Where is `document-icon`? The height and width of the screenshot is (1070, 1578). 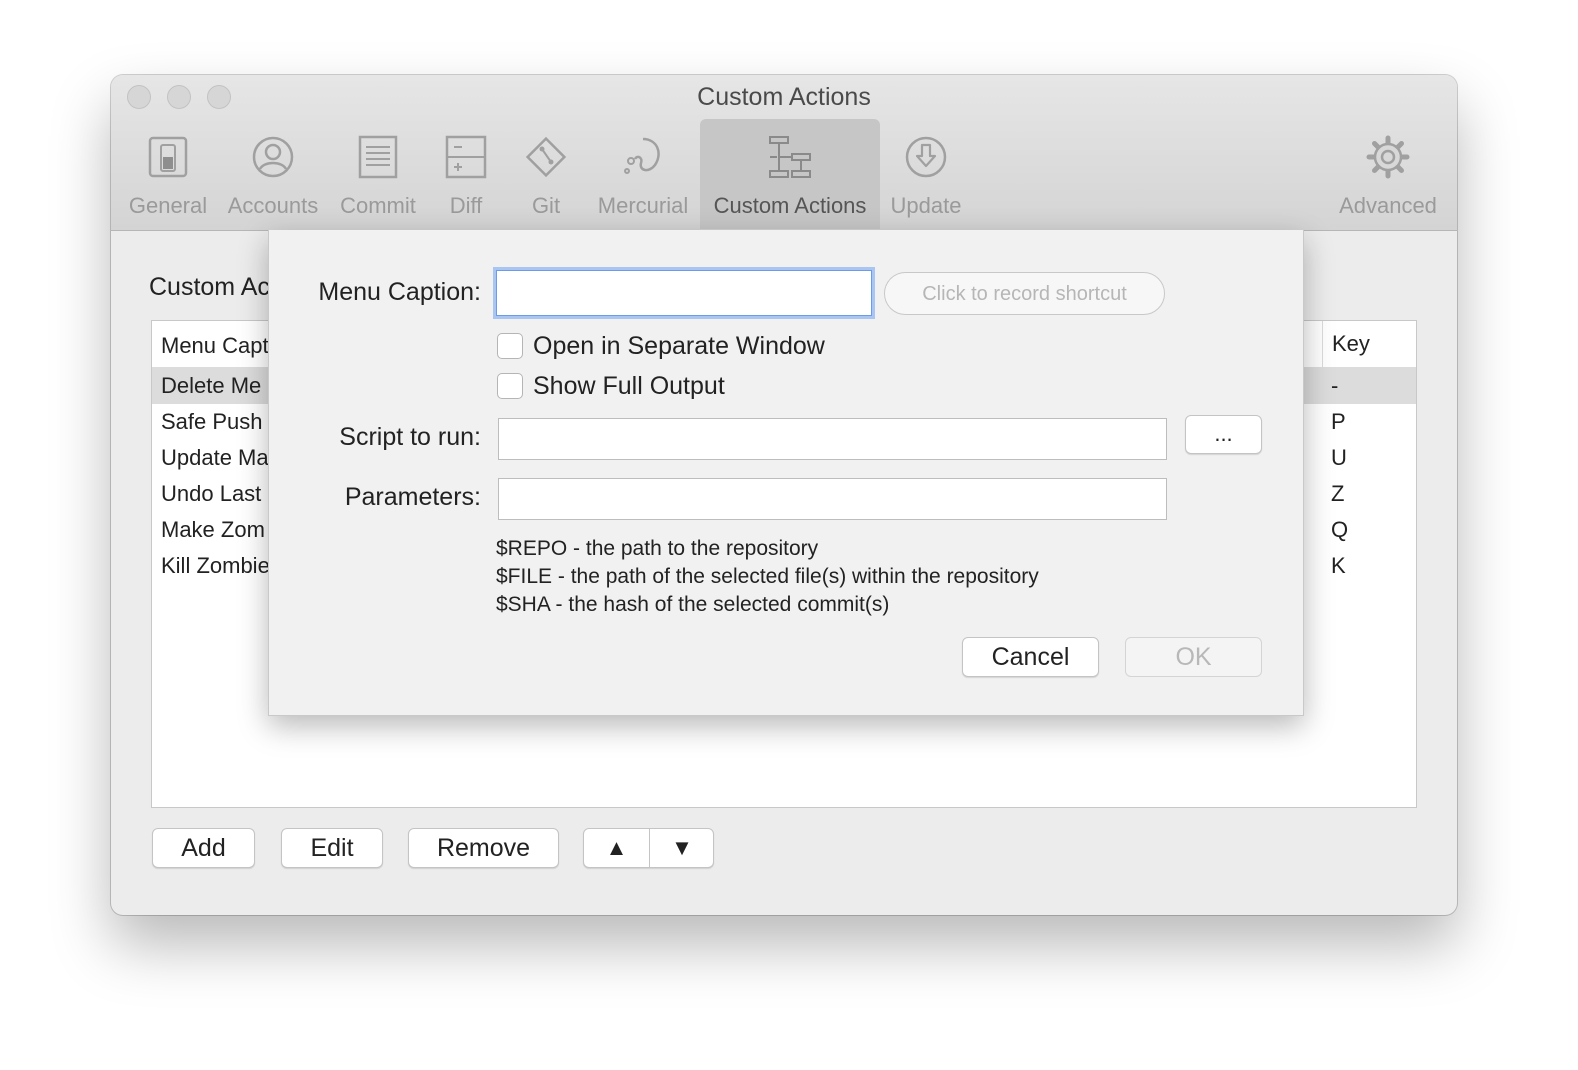
document-icon is located at coordinates (378, 157).